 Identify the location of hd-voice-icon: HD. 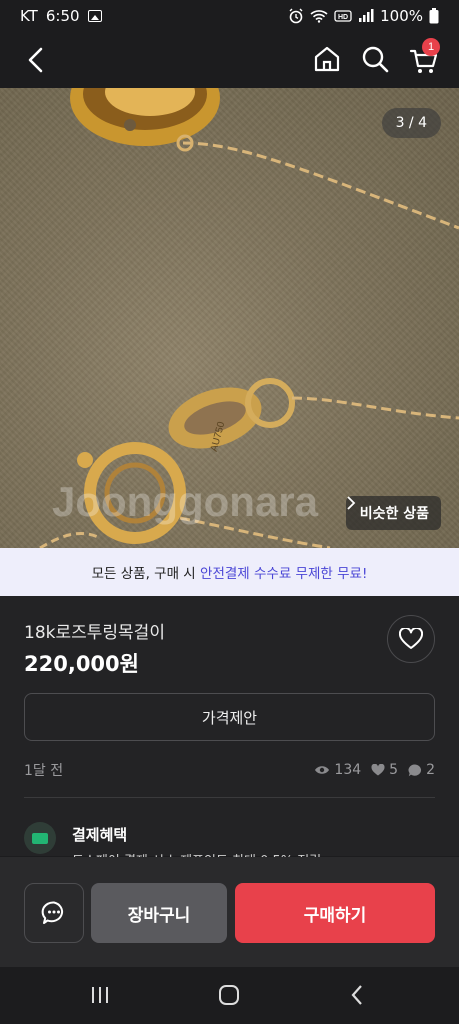
(343, 16).